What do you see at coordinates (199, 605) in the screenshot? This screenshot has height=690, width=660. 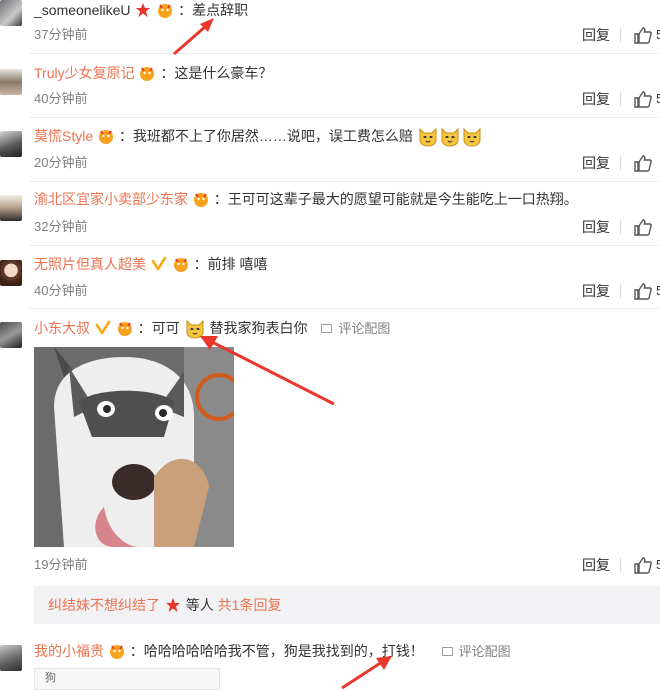 I see `sub-reply-text: 等人` at bounding box center [199, 605].